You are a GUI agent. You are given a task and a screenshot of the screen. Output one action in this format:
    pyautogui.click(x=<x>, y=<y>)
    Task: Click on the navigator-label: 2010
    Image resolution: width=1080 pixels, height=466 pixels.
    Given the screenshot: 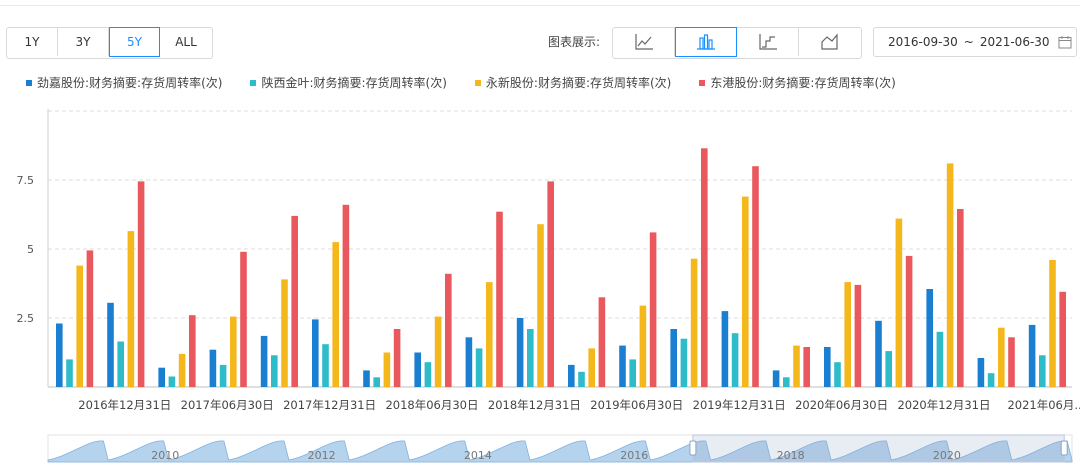 What is the action you would take?
    pyautogui.click(x=165, y=455)
    